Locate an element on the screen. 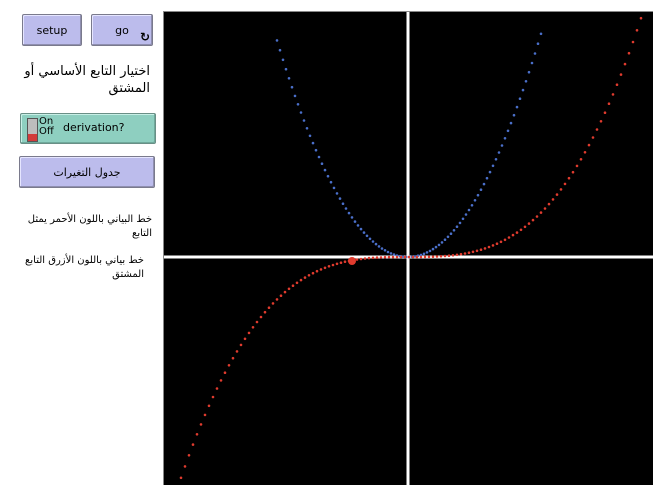 The height and width of the screenshot is (486, 656). red-curve-note: خط البياني باللون الأحمر يمثل التابع is located at coordinates (89, 226).